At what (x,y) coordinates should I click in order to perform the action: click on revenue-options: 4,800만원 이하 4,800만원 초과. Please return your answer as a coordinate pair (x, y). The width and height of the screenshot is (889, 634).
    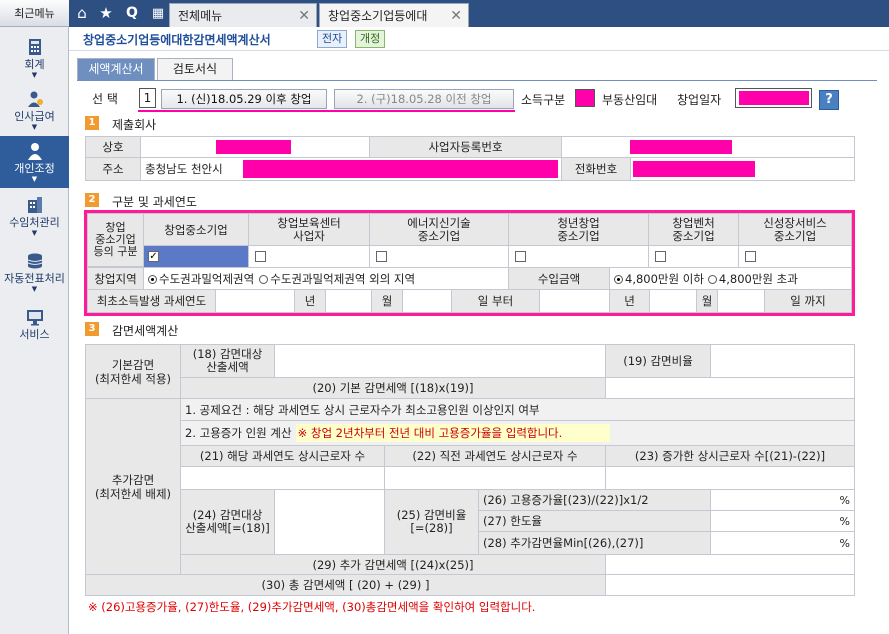
    Looking at the image, I should click on (730, 278).